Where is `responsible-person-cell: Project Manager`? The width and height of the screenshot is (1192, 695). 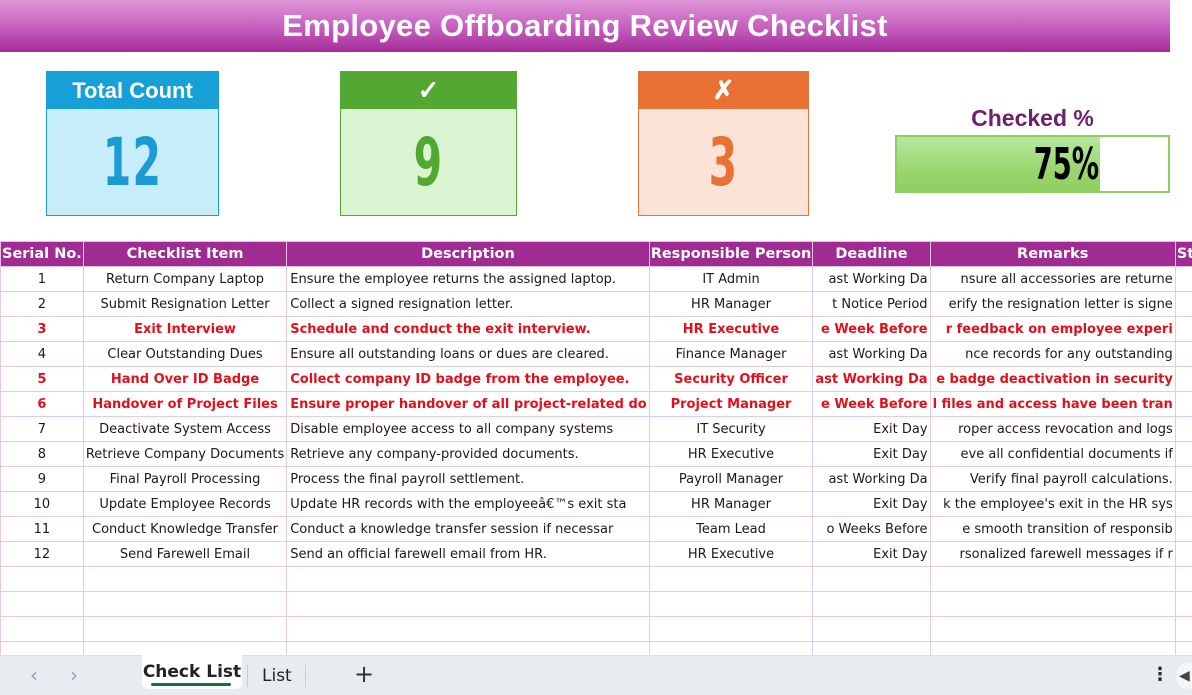 responsible-person-cell: Project Manager is located at coordinates (731, 404).